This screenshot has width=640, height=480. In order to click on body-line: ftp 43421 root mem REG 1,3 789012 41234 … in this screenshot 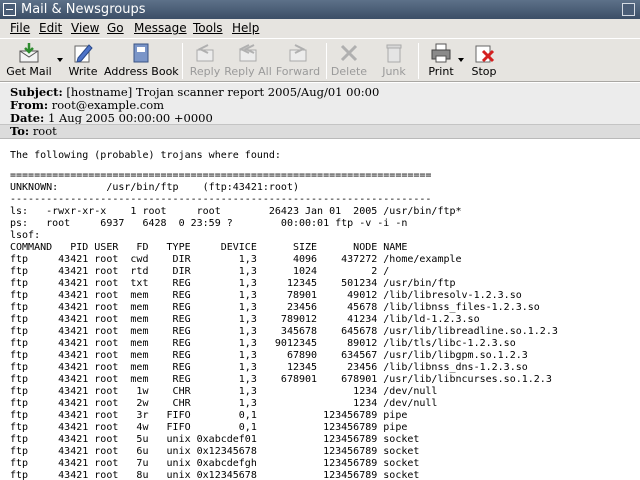, I will do `click(245, 319)`.